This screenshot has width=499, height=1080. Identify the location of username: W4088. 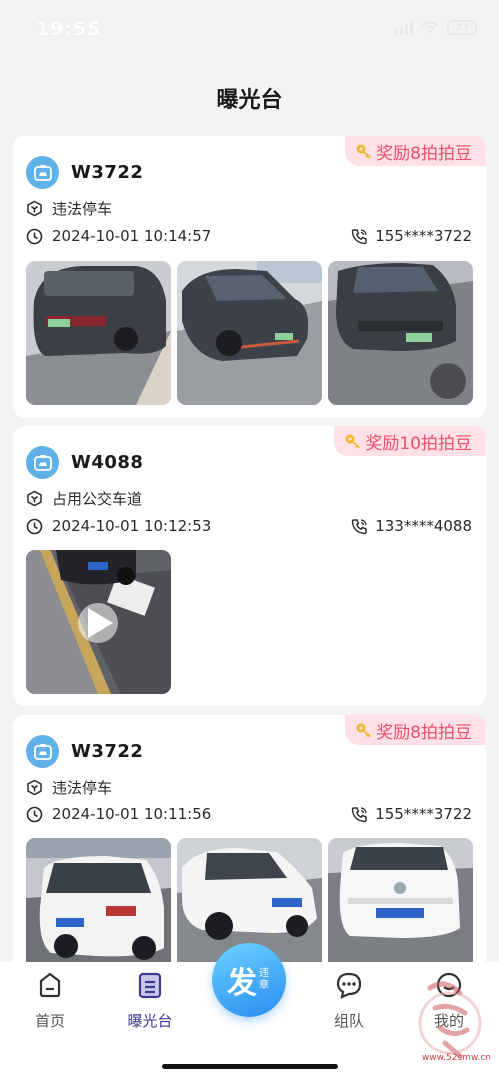
(107, 462).